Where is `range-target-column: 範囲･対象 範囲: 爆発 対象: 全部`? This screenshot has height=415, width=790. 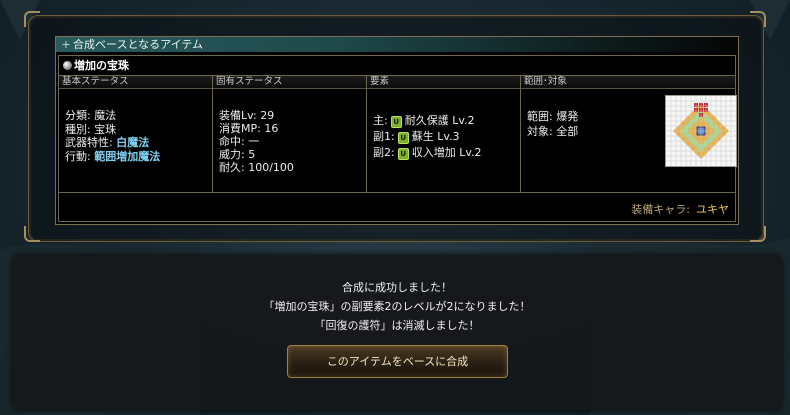
range-target-column: 範囲･対象 範囲: 爆発 対象: 全部 is located at coordinates (629, 134).